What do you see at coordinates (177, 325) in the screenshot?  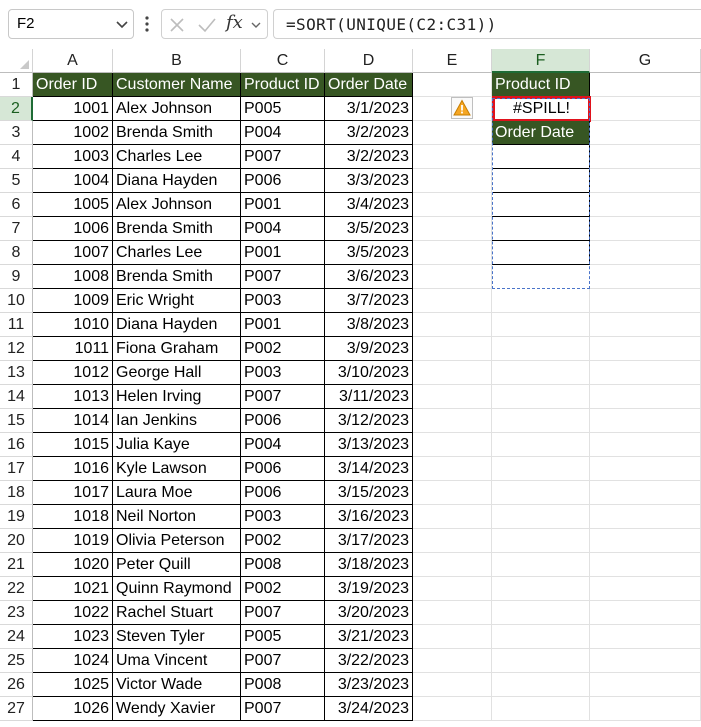 I see `table-cell: Diana Hayden` at bounding box center [177, 325].